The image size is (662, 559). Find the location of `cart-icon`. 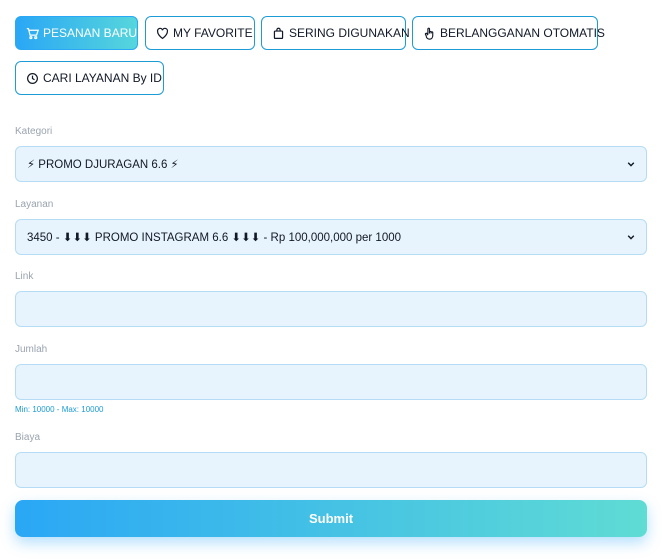

cart-icon is located at coordinates (32, 33).